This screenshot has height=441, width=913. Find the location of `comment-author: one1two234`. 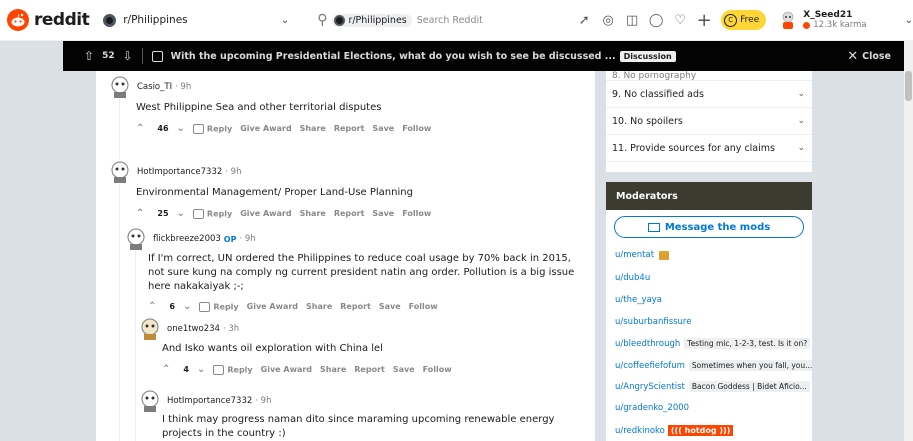

comment-author: one1two234 is located at coordinates (193, 329).